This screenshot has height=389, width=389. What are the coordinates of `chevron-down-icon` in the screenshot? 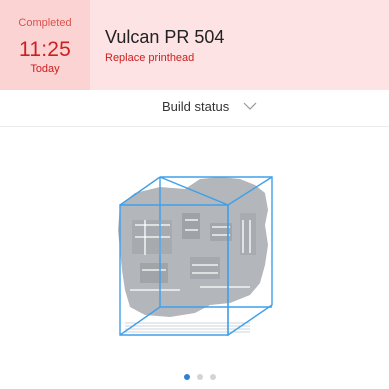 It's located at (250, 106).